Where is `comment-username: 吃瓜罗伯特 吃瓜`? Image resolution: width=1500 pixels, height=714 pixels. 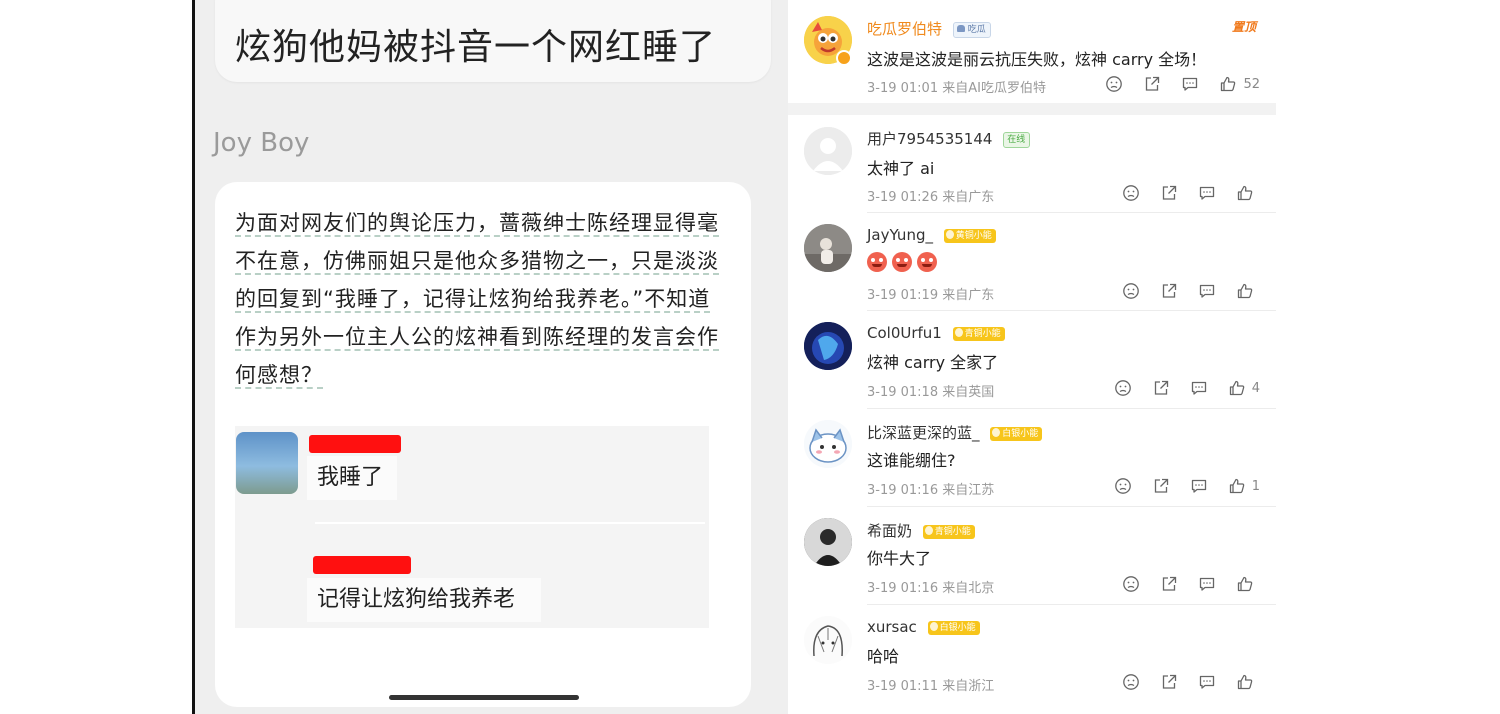
comment-username: 吃瓜罗伯特 吃瓜 is located at coordinates (929, 28).